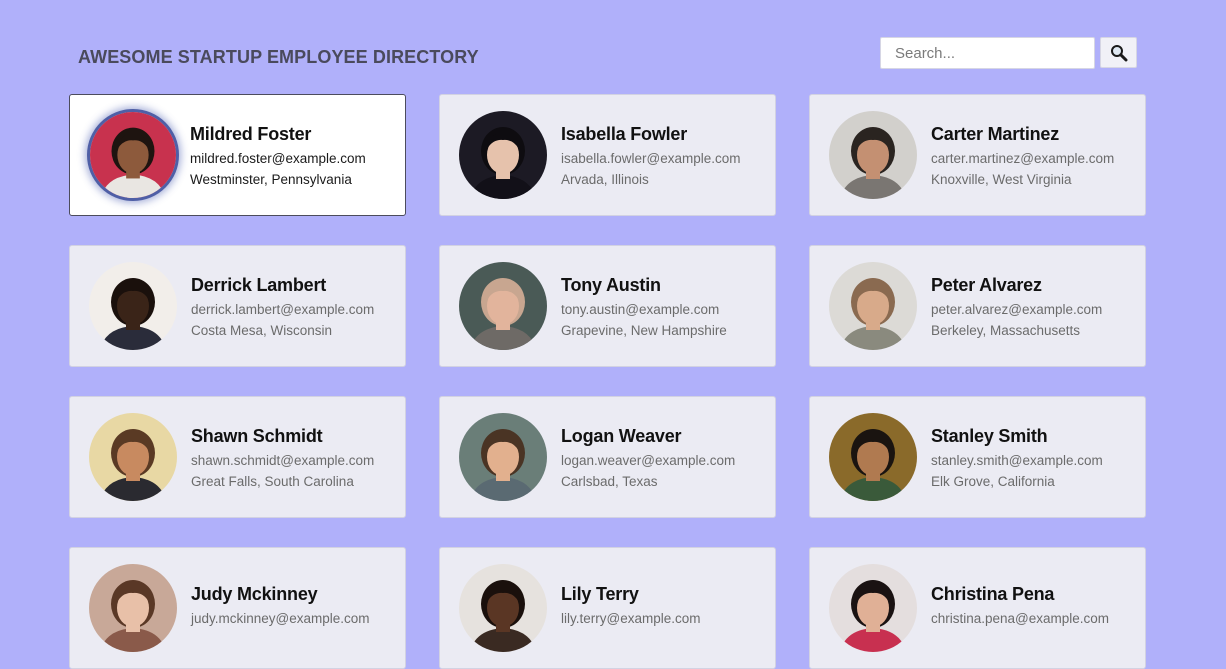 The width and height of the screenshot is (1226, 669). Describe the element at coordinates (600, 594) in the screenshot. I see `employee-name: Lily Terry` at that location.